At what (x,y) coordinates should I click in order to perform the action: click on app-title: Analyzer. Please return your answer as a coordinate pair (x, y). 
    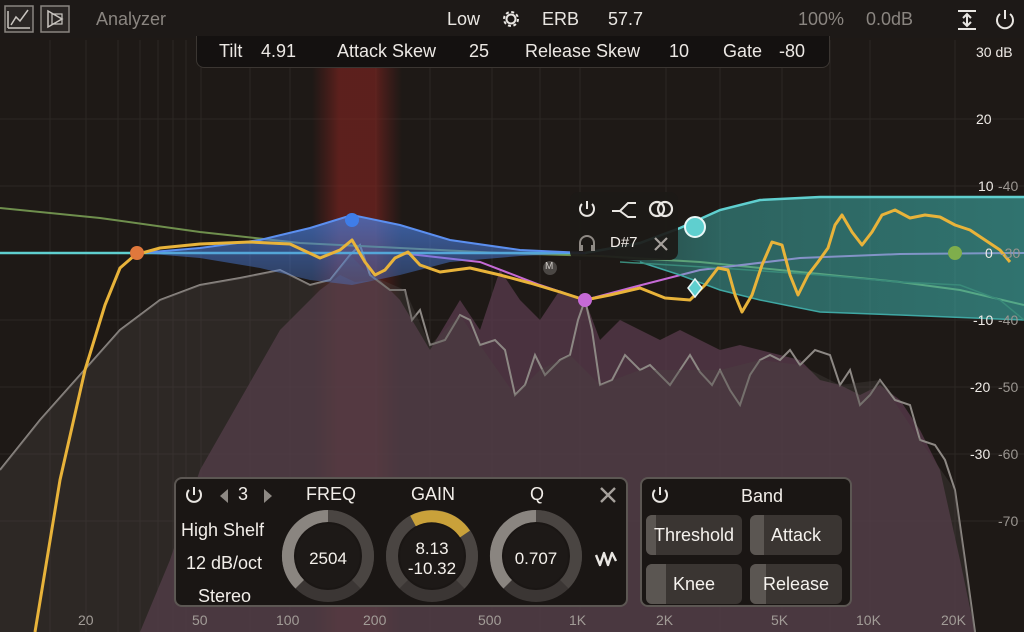
    Looking at the image, I should click on (131, 19).